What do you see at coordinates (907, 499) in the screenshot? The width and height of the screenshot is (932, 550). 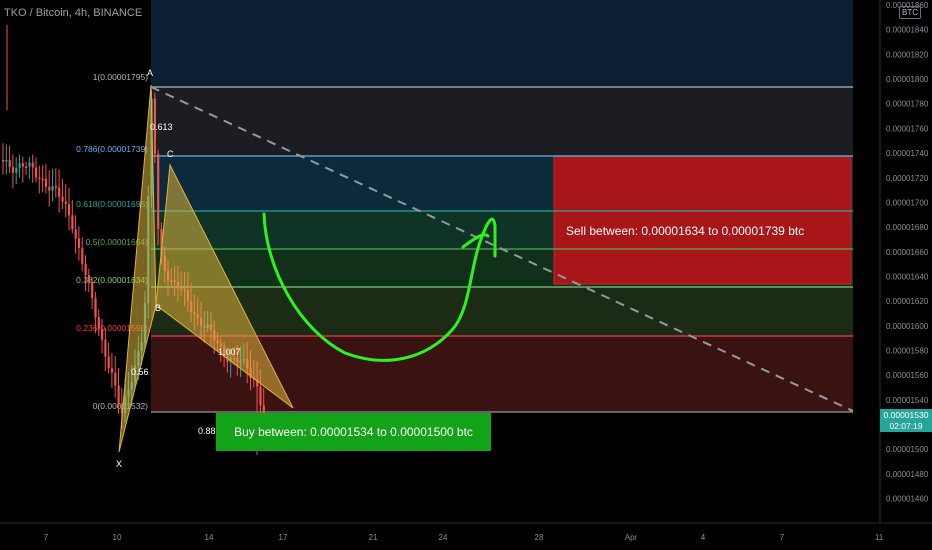 I see `price-tick-label: 0.00001460` at bounding box center [907, 499].